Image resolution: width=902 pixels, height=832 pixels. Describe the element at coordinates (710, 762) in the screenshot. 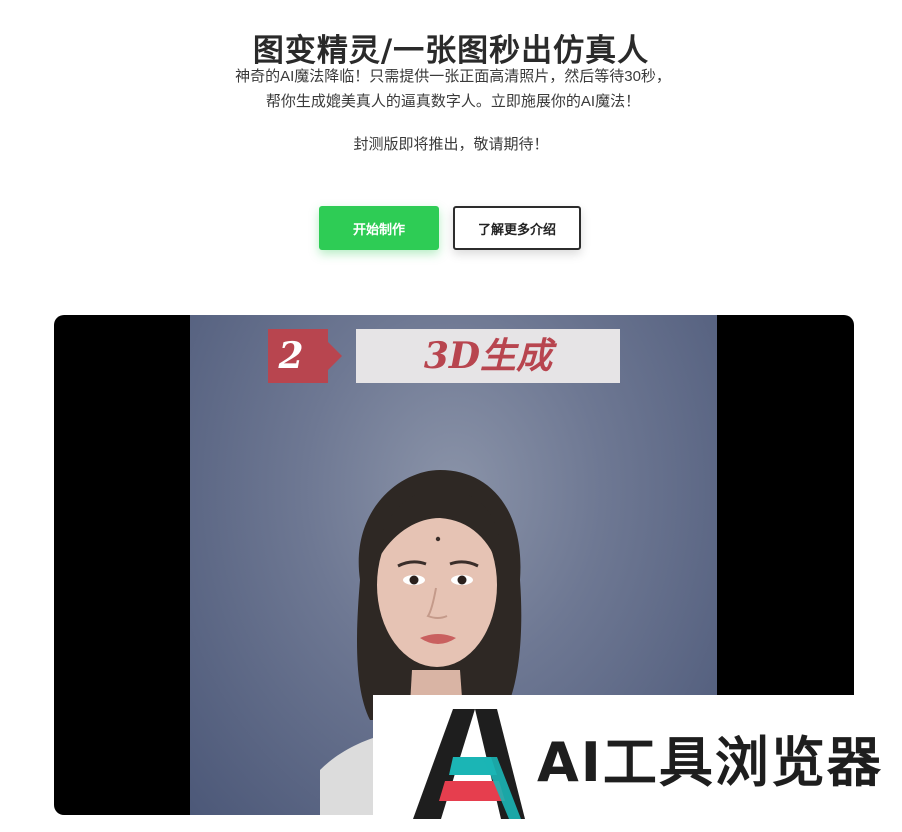

I see `watermark-text: AI工具浏览器` at that location.